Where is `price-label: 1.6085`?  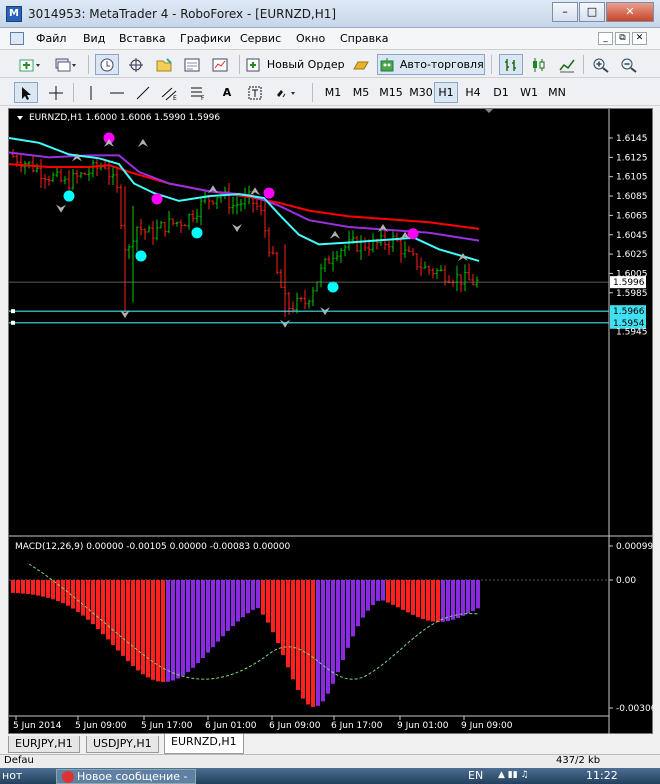
price-label: 1.6085 is located at coordinates (632, 197).